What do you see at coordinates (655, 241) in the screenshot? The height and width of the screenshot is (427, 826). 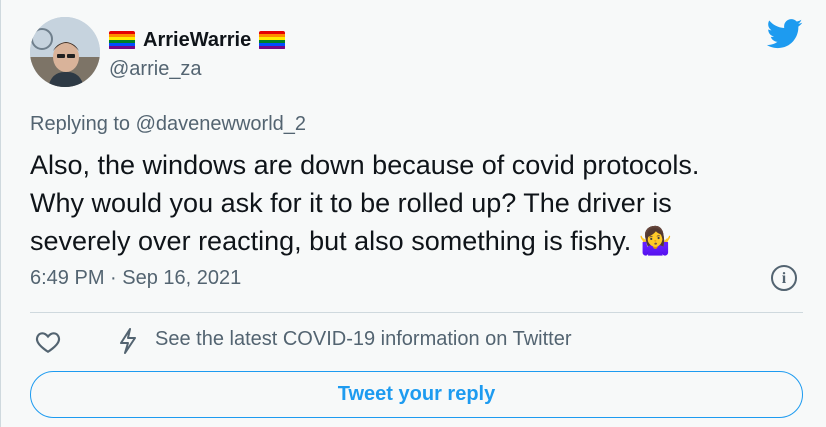 I see `shrug-emoji-icon: 🤷‍♀️` at bounding box center [655, 241].